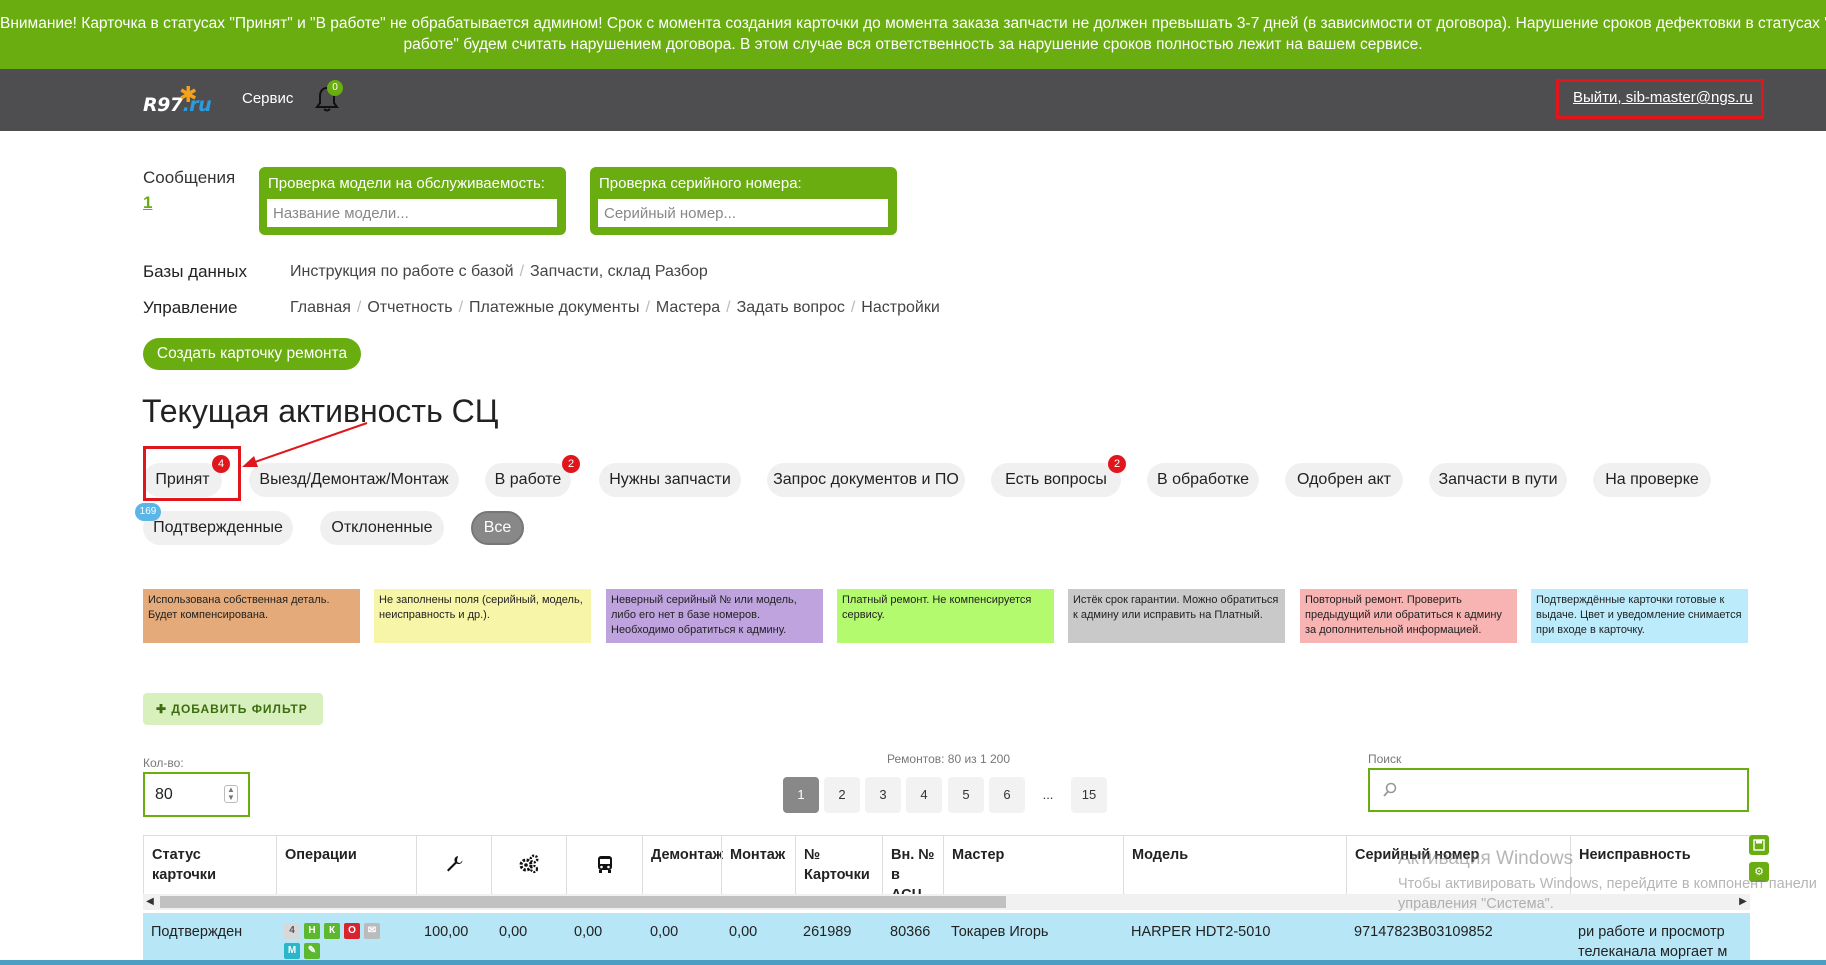  What do you see at coordinates (1759, 845) in the screenshot?
I see `save-icon` at bounding box center [1759, 845].